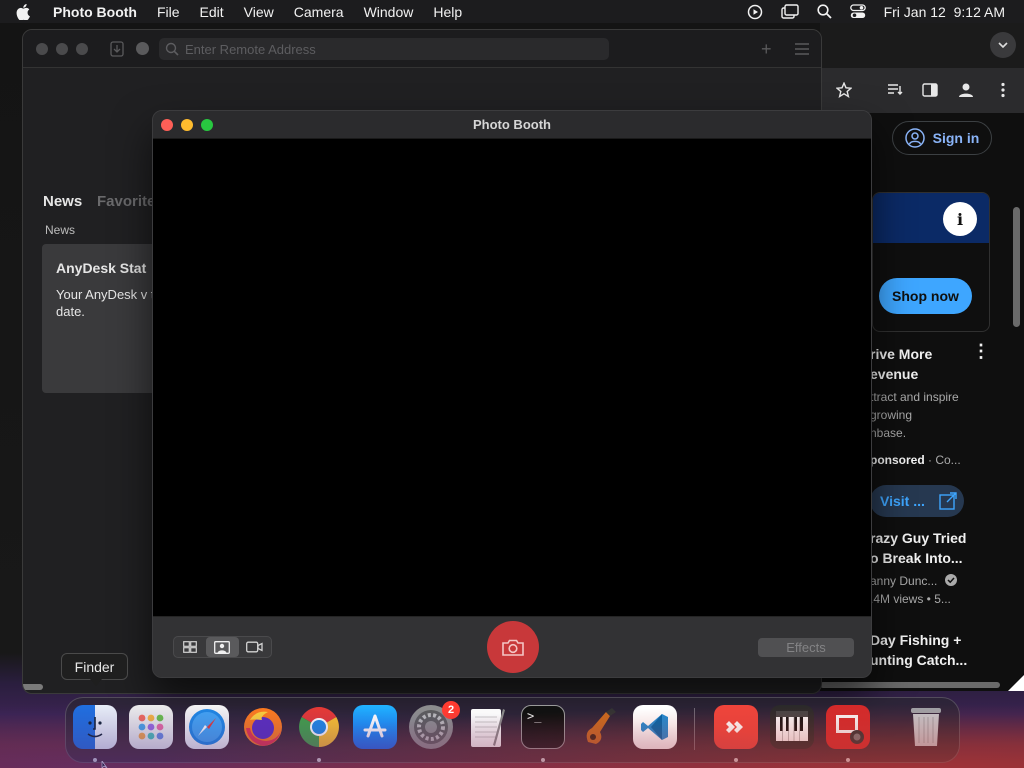 This screenshot has height=768, width=1024. Describe the element at coordinates (512, 730) in the screenshot. I see `dock: 2 >_` at that location.